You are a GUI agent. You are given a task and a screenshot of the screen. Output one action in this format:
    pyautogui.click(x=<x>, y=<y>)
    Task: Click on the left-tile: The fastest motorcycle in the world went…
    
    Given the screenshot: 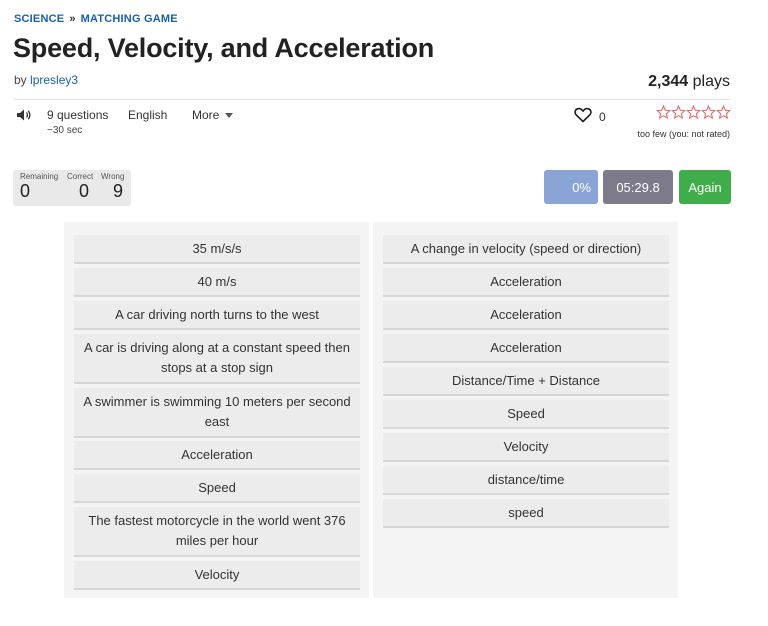 What is the action you would take?
    pyautogui.click(x=217, y=532)
    